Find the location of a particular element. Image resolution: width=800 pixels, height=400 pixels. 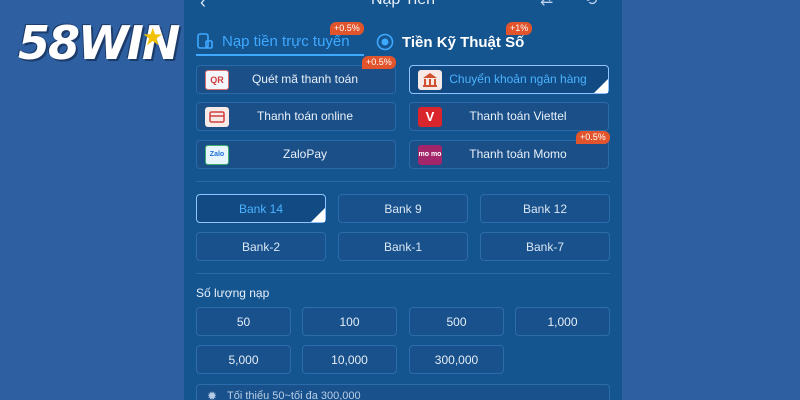

amount-label: 100 is located at coordinates (349, 321).